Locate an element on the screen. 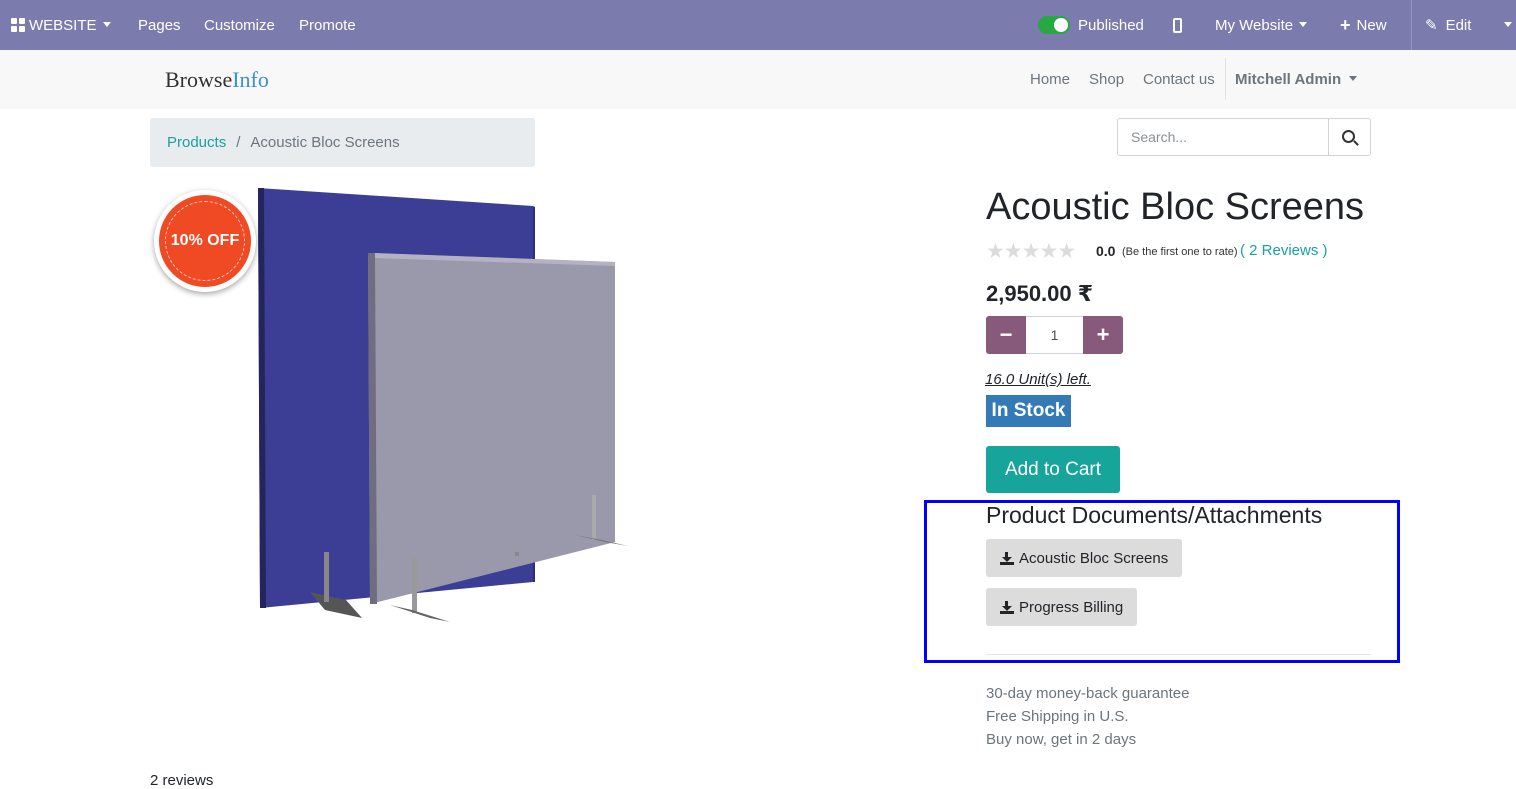  stock-status-badge: In Stock is located at coordinates (1028, 411).